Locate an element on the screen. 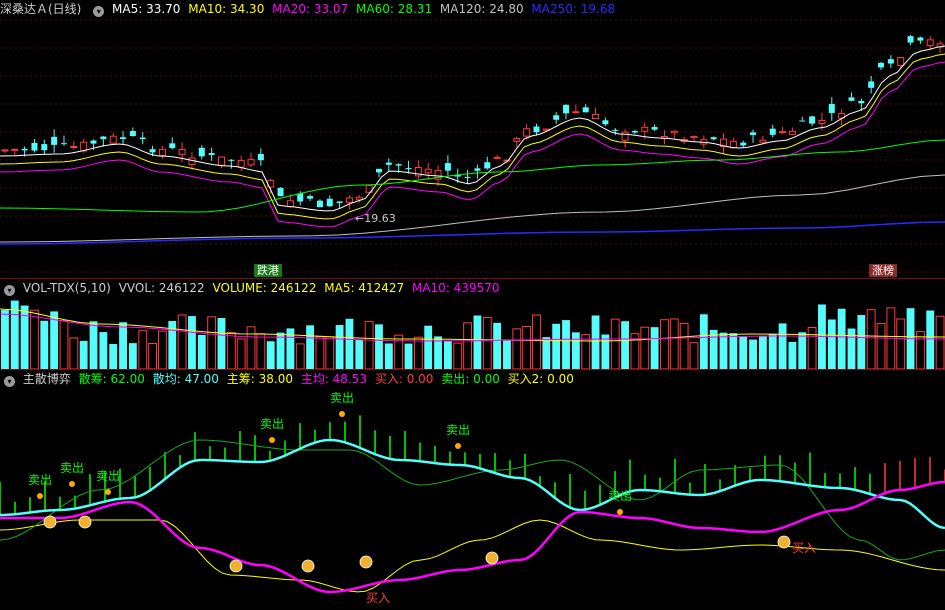 The image size is (945, 610). low-arrow: ← is located at coordinates (360, 218).